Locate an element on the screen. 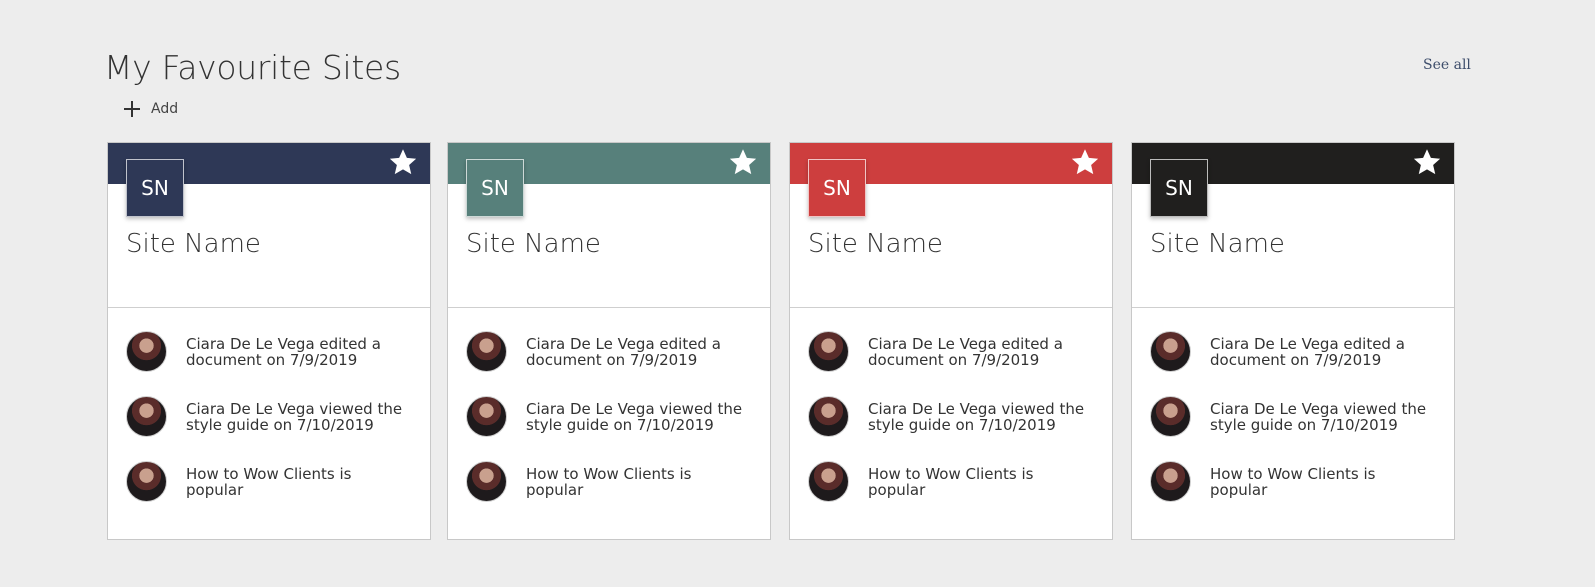 The image size is (1595, 587). see-all-link: See all is located at coordinates (1447, 65).